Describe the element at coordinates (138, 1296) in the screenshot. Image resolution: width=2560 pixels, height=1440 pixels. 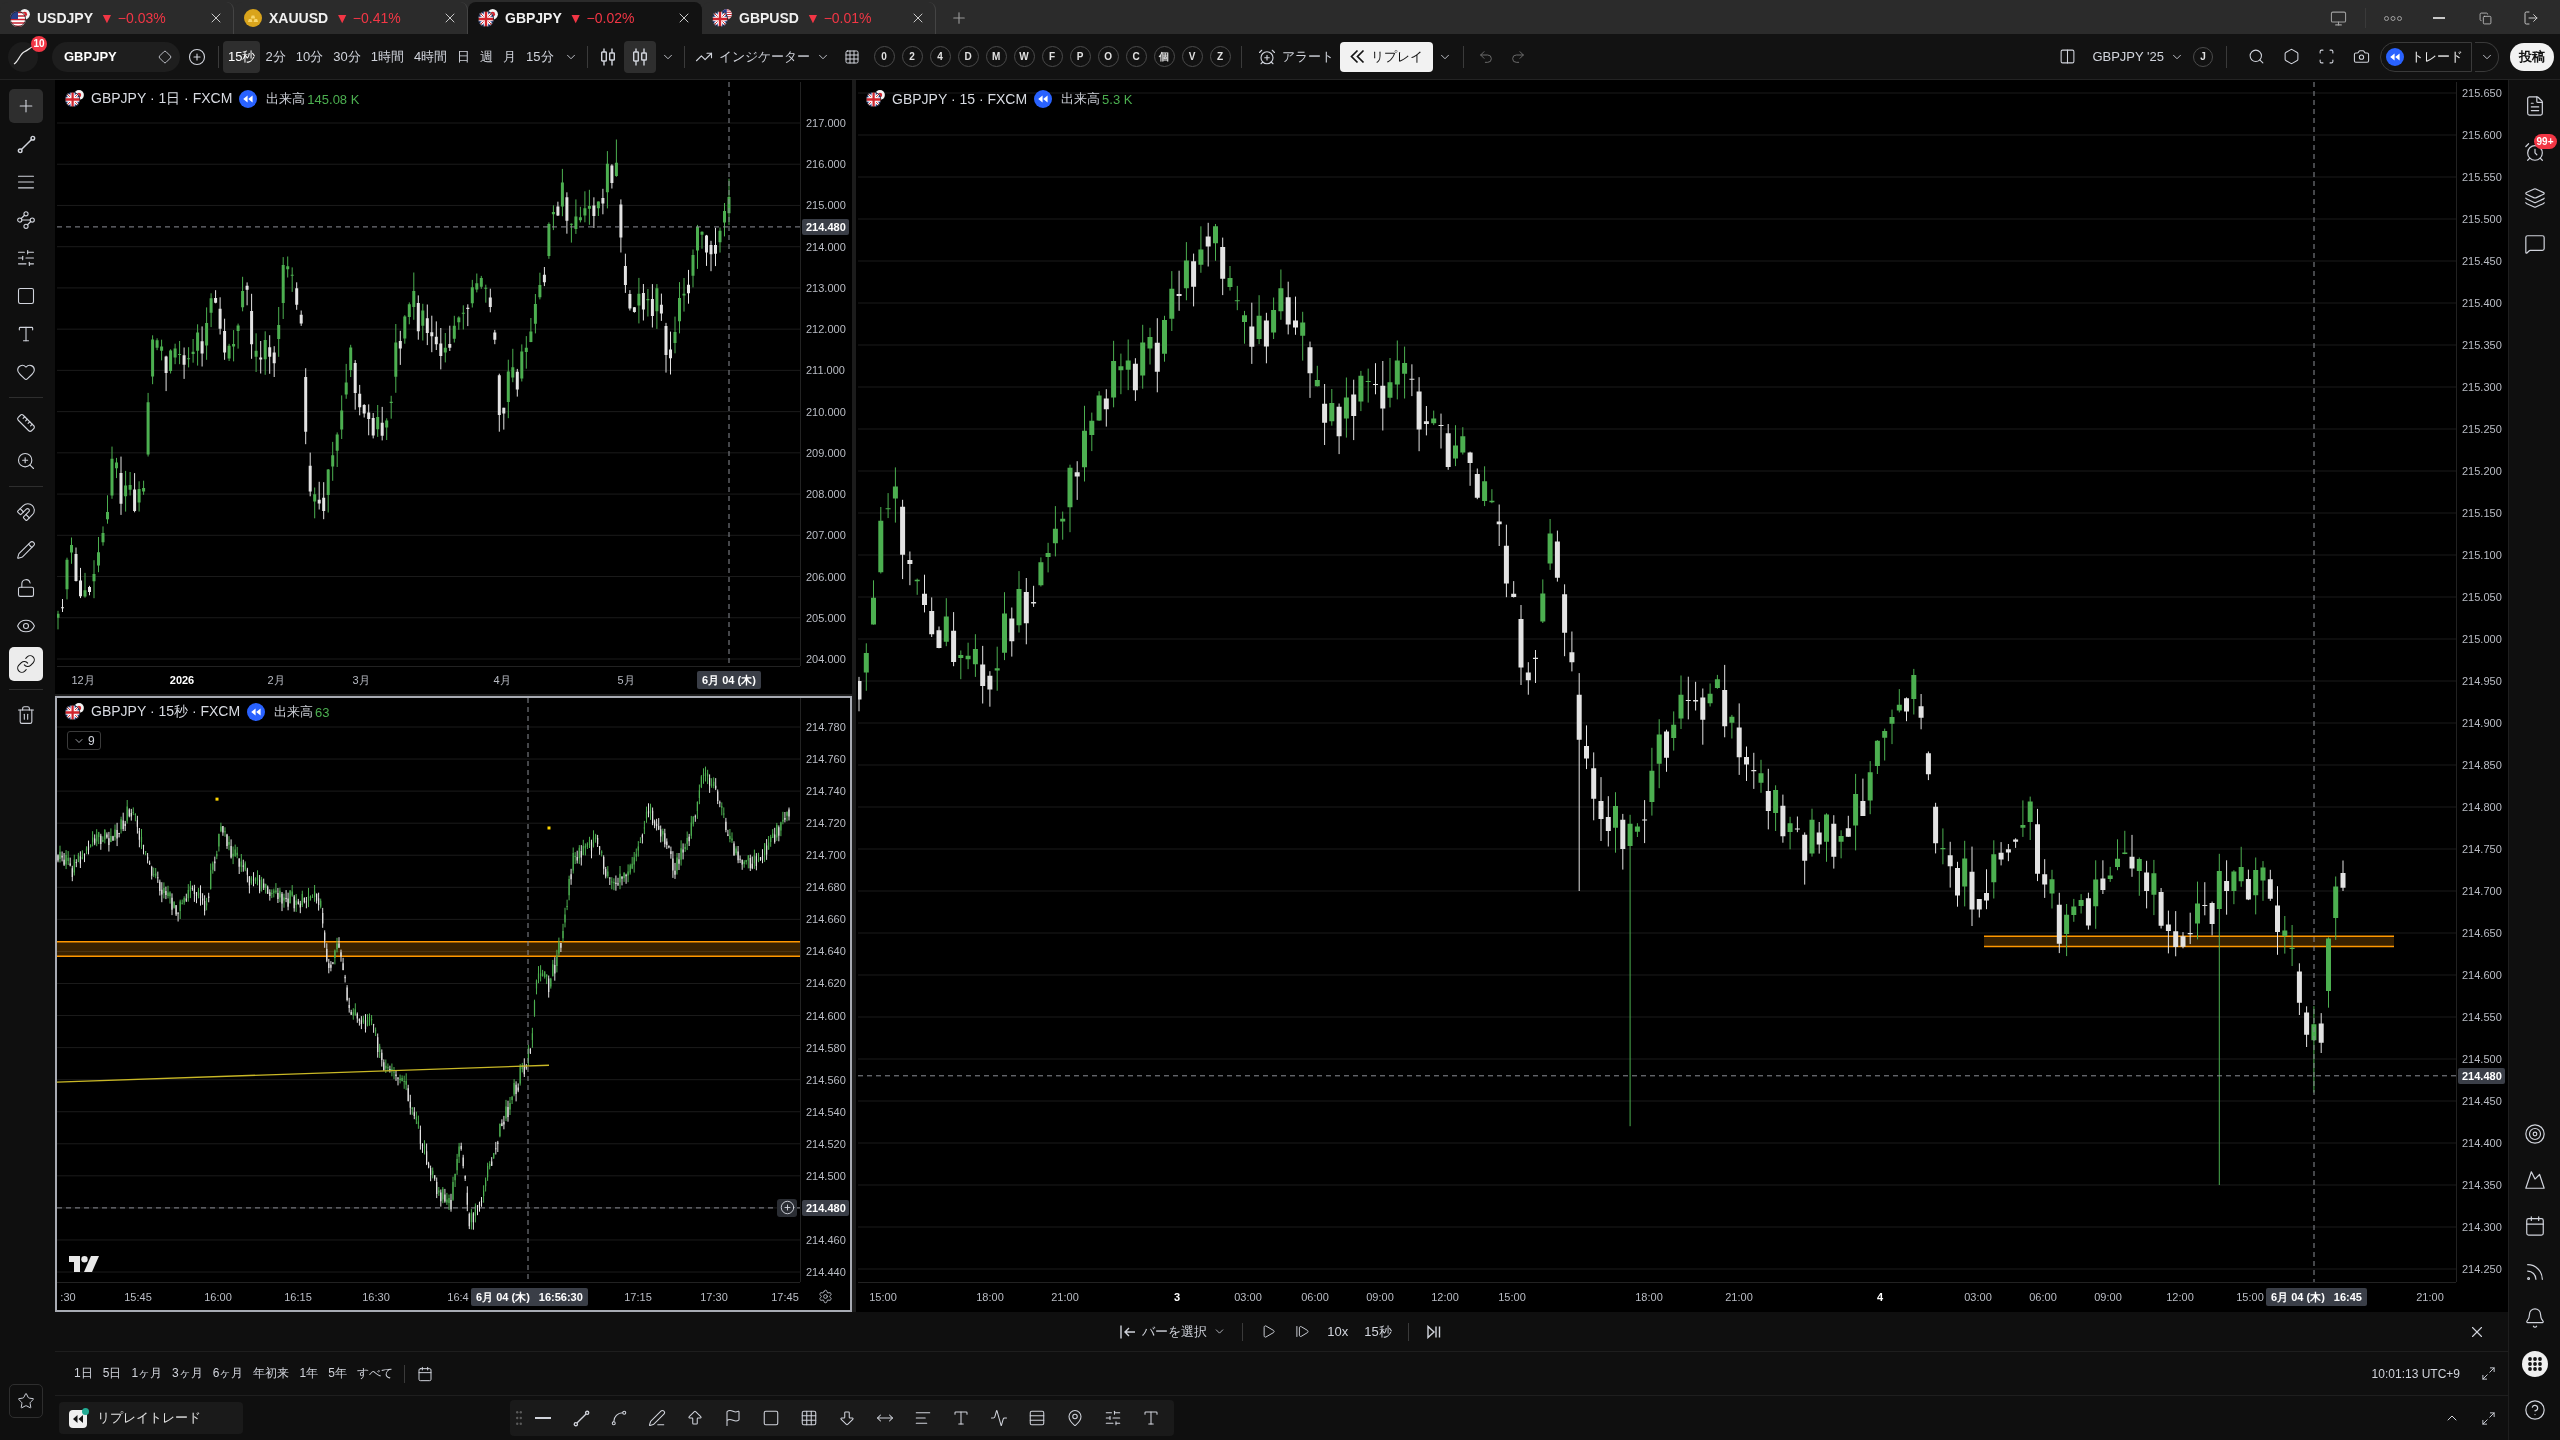
I see `time-label: 15:45` at that location.